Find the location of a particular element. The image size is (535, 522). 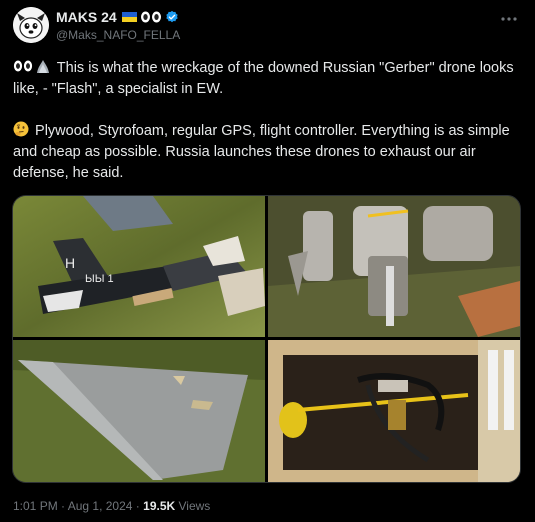

thinking-face-icon is located at coordinates (21, 129).